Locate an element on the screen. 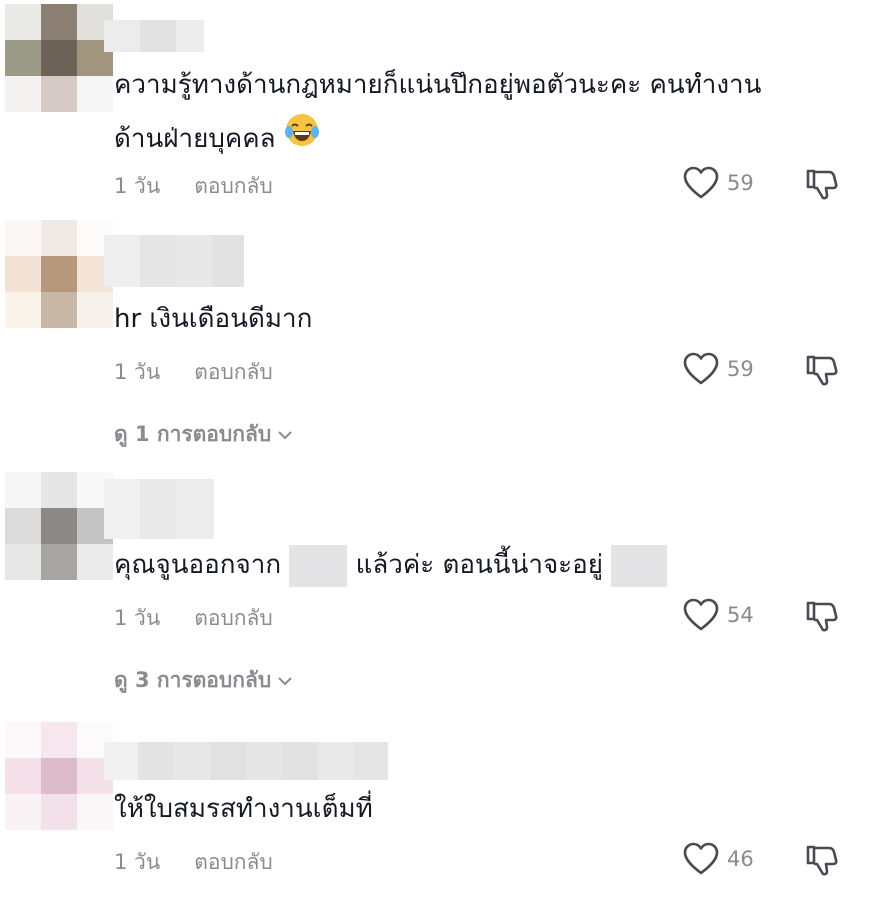 The image size is (870, 897). view-replies-button: ดู 1 การตอบกลับ is located at coordinates (203, 434).